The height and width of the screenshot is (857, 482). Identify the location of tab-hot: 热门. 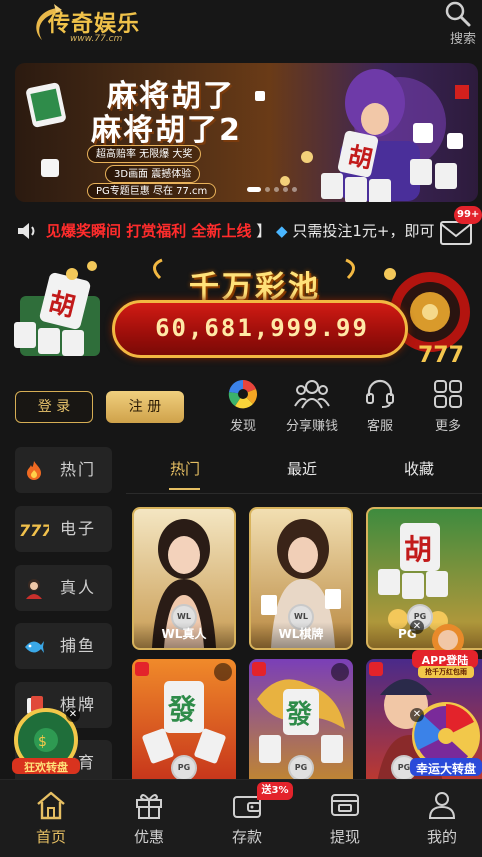
(185, 470).